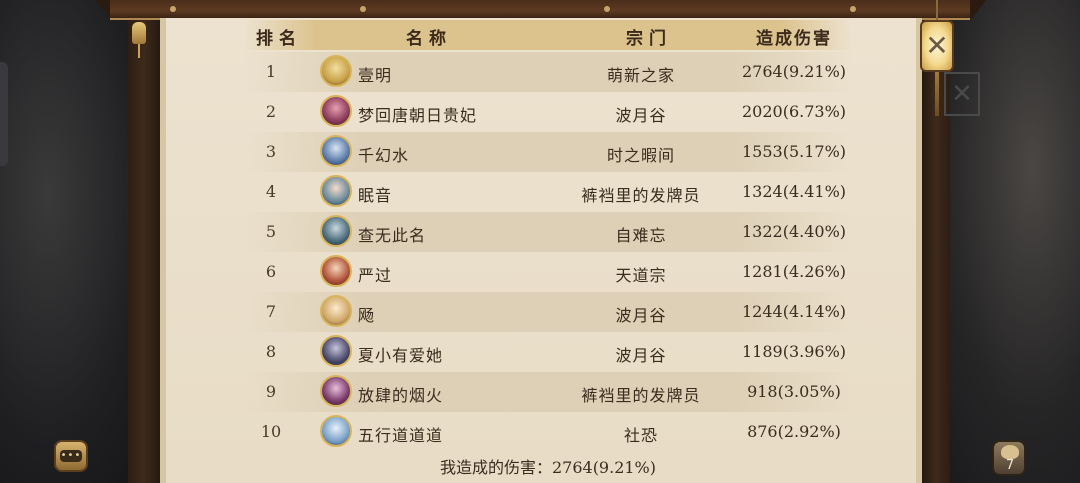 This screenshot has height=483, width=1080. What do you see at coordinates (271, 391) in the screenshot?
I see `rank-cell: 9` at bounding box center [271, 391].